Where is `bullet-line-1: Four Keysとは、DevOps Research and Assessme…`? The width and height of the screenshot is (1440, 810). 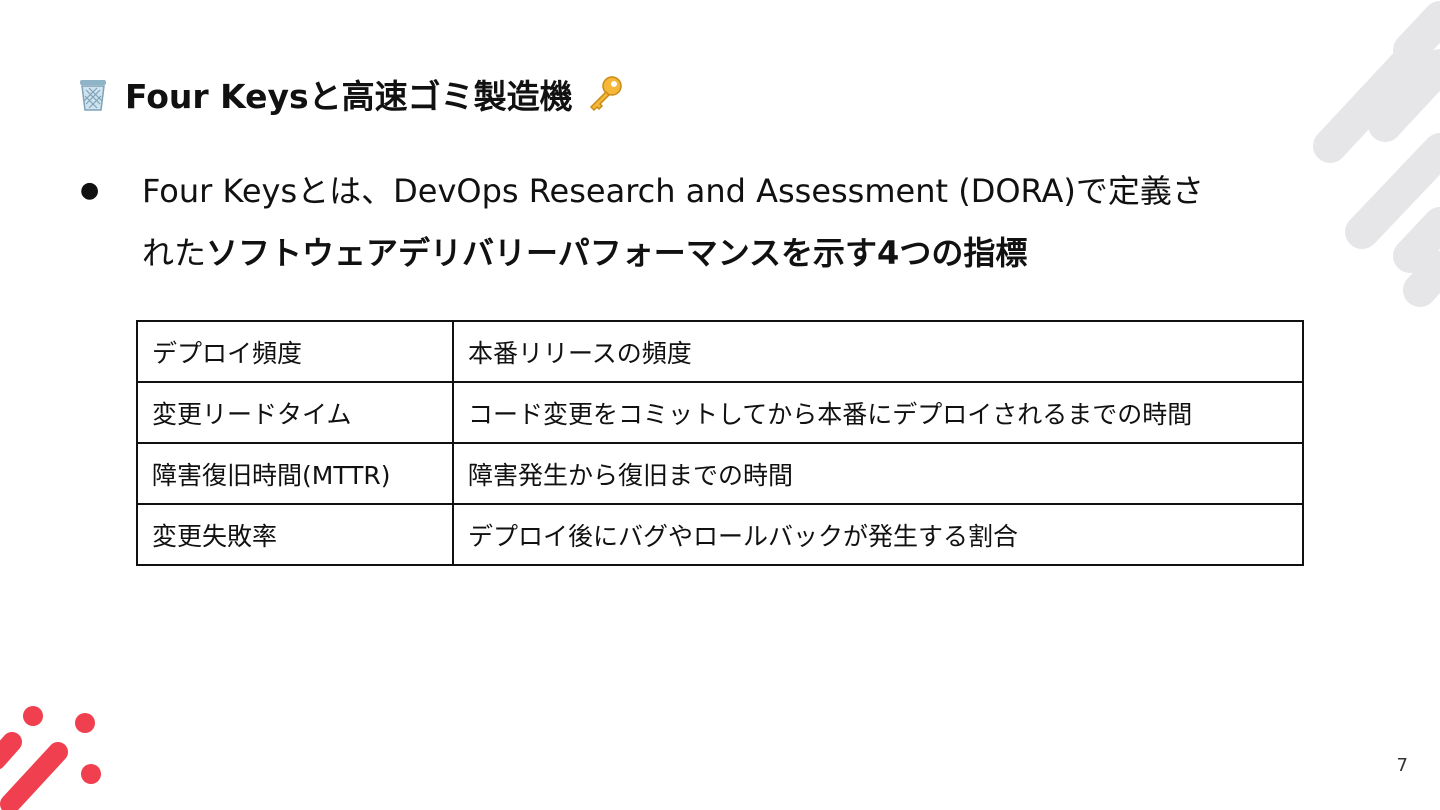
bullet-line-1: Four Keysとは、DevOps Research and Assessme… is located at coordinates (673, 191).